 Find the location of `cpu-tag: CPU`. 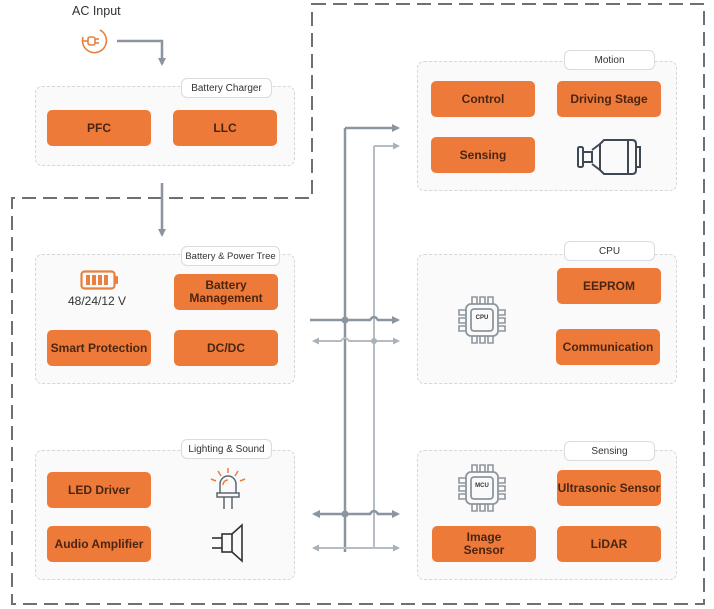

cpu-tag: CPU is located at coordinates (609, 251).